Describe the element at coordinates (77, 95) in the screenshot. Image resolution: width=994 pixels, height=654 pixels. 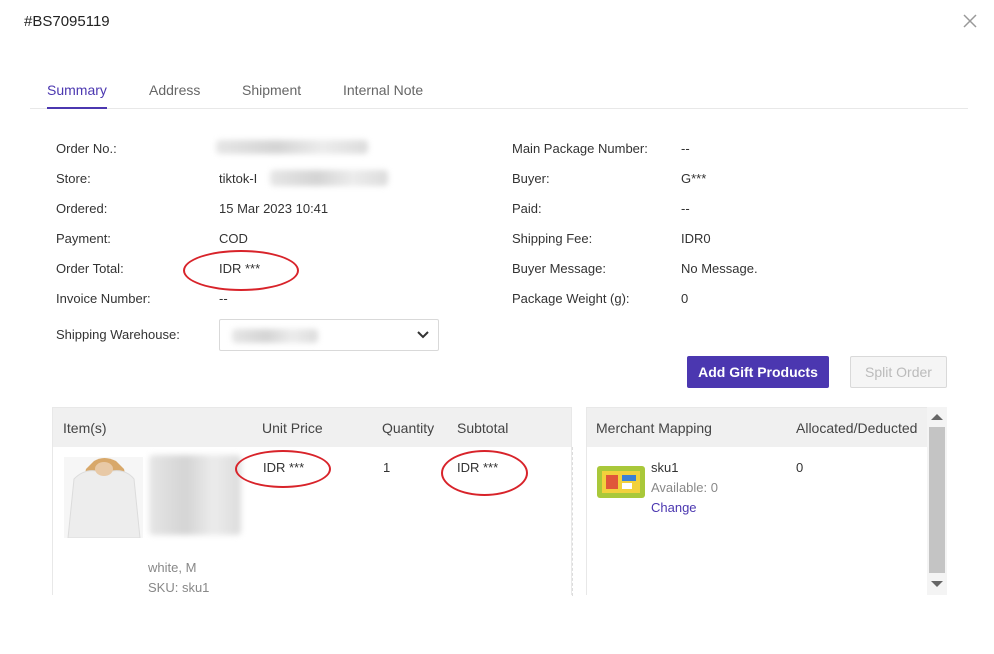
I see `tab-summary: Summary` at that location.